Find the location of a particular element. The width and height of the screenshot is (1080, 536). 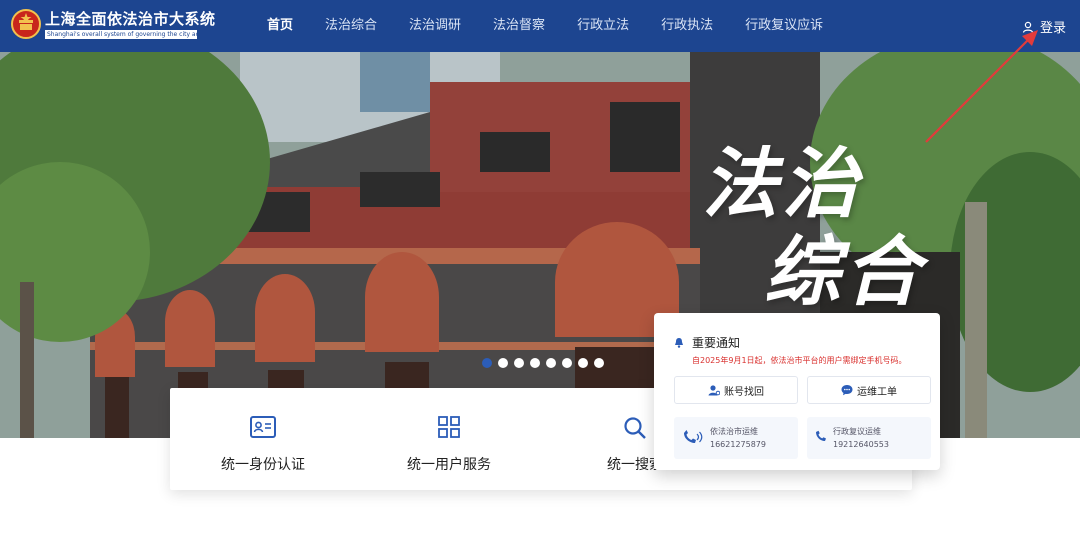

nav-item-legal-research: 法治调研 is located at coordinates (435, 26).